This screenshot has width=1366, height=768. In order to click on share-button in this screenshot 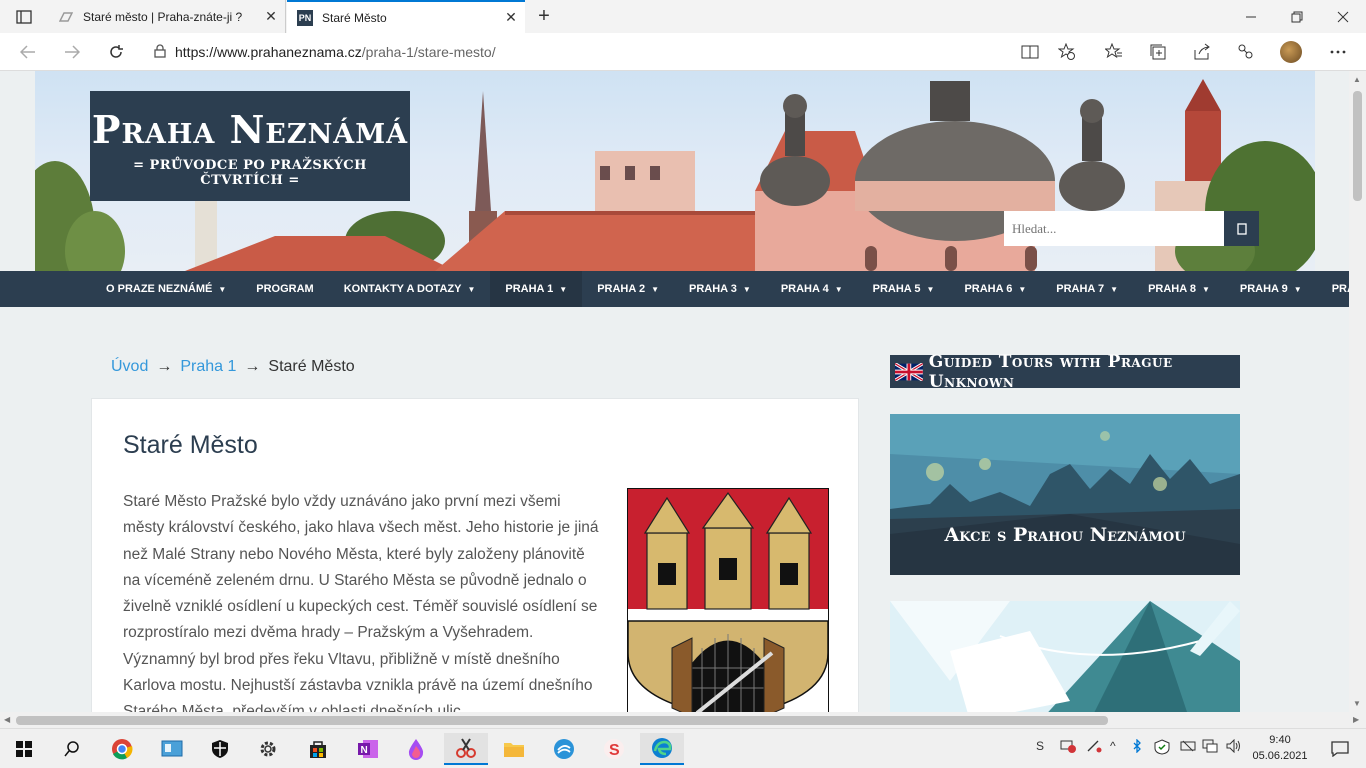, I will do `click(1202, 52)`.